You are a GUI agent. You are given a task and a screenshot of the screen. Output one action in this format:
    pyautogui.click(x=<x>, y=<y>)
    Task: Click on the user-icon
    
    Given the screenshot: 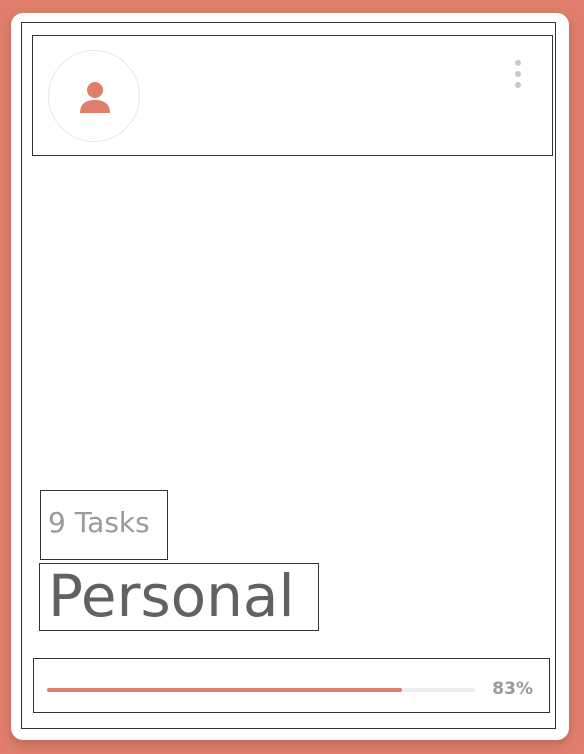 What is the action you would take?
    pyautogui.click(x=95, y=97)
    